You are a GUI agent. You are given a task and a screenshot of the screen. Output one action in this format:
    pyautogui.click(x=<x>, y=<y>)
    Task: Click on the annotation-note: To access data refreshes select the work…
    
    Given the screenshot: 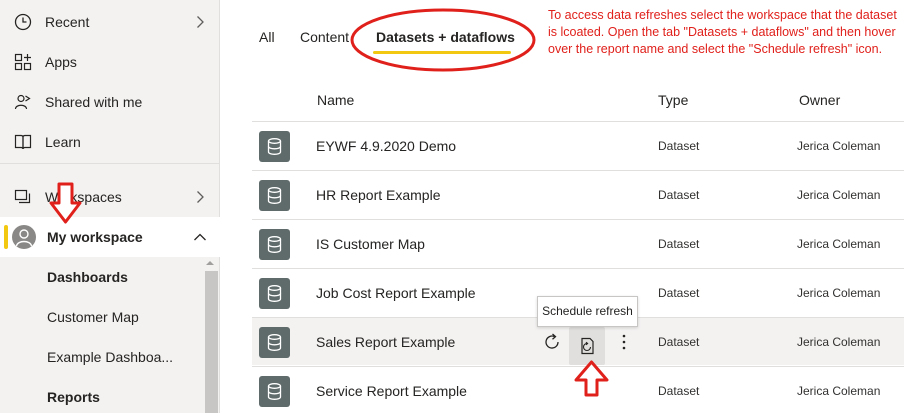 What is the action you would take?
    pyautogui.click(x=722, y=32)
    